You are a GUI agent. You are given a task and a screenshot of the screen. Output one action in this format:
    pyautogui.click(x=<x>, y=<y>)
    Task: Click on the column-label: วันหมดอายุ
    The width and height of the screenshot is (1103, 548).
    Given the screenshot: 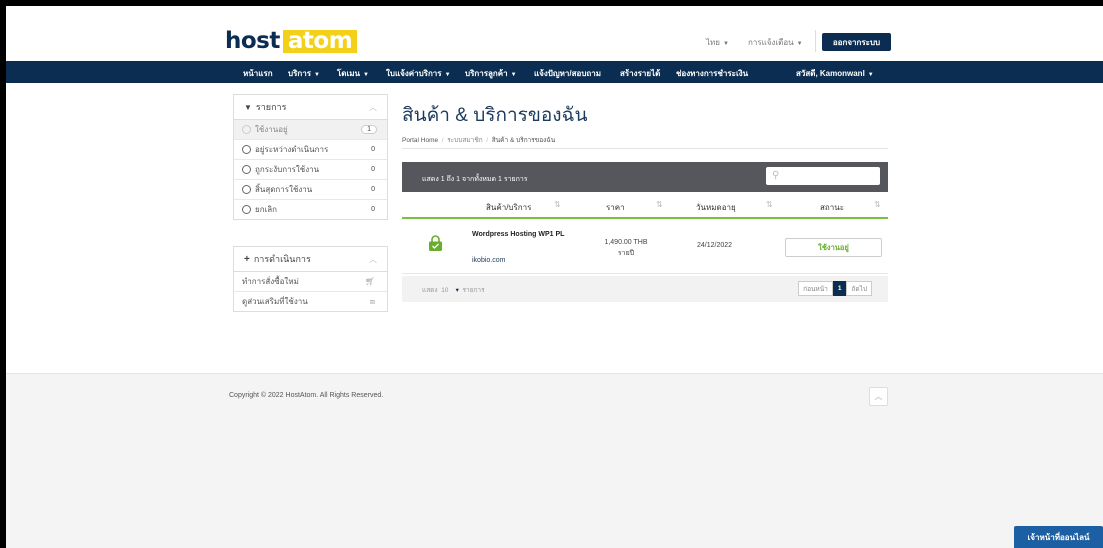 What is the action you would take?
    pyautogui.click(x=716, y=207)
    